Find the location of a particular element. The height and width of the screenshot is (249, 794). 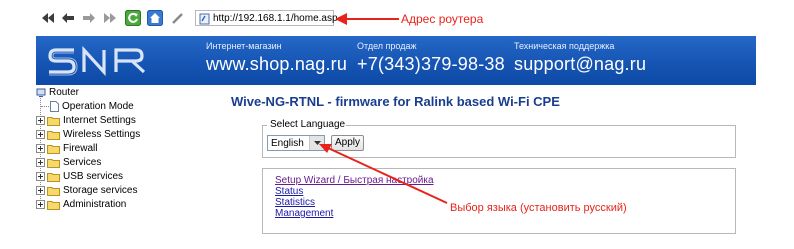

link-setup-wizard: Setup Wizard / Быстрая настройка is located at coordinates (354, 180).